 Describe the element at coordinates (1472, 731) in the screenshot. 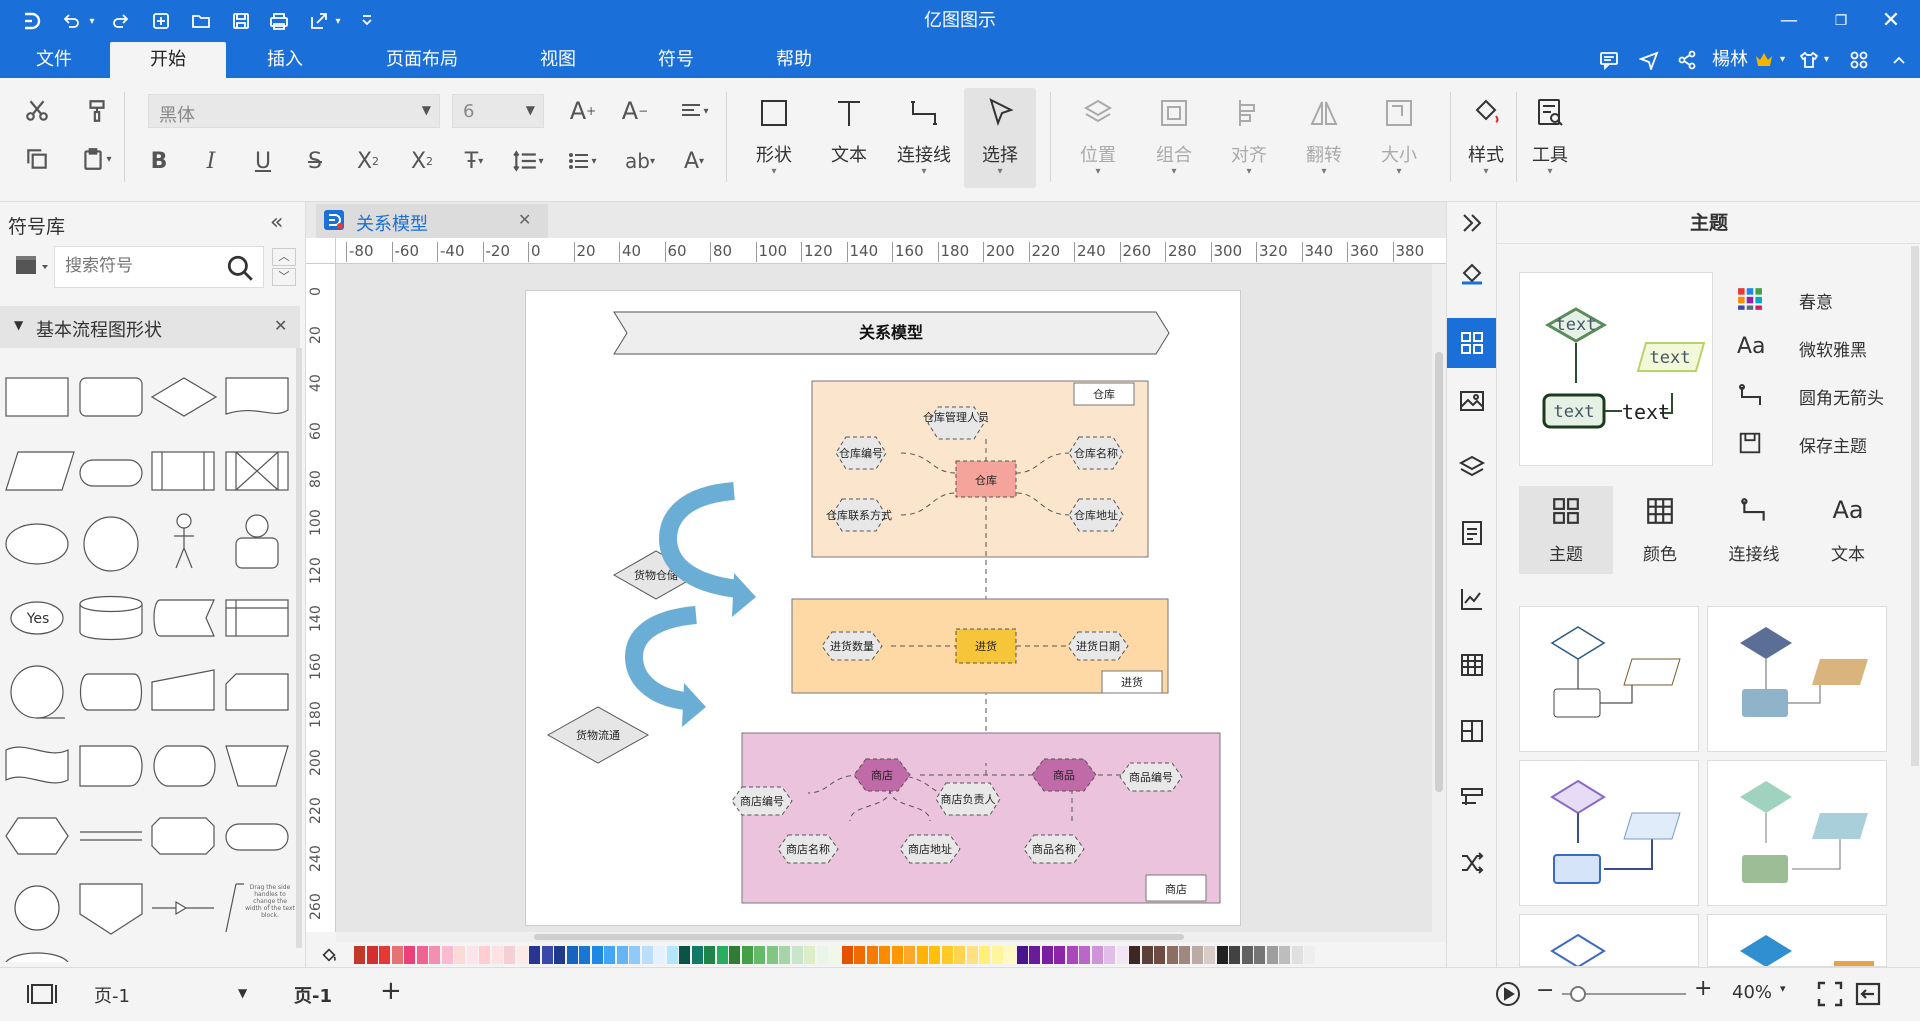

I see `org-chart-icon` at that location.